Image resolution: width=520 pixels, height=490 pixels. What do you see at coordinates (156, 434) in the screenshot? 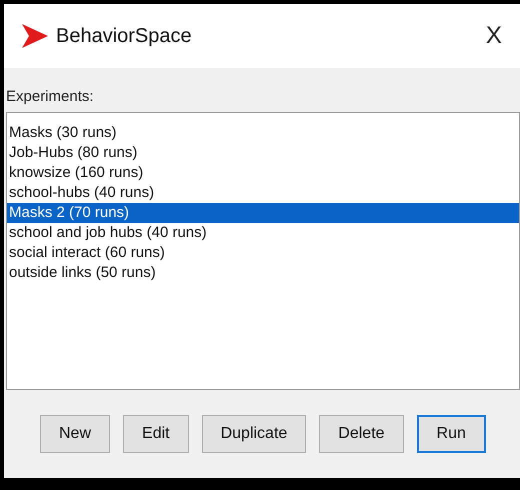
I see `dialog-button: Edit` at bounding box center [156, 434].